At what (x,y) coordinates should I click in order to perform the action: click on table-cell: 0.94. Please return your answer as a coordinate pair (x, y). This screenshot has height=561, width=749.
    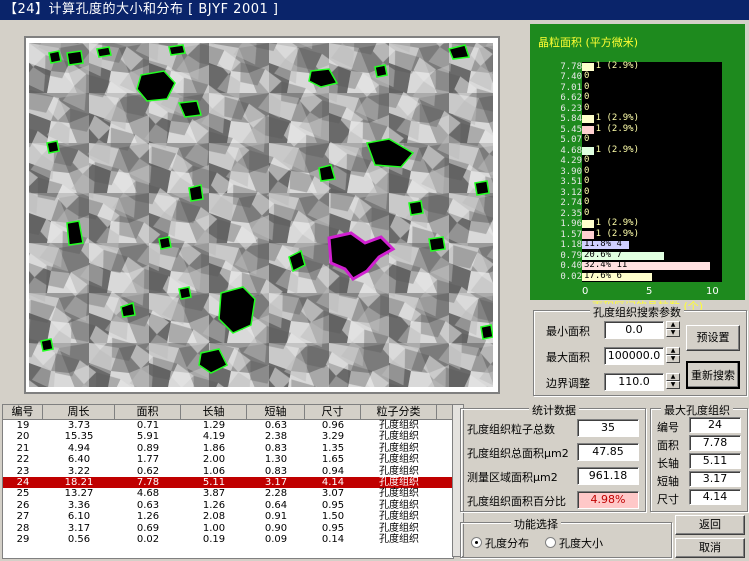
    Looking at the image, I should click on (333, 471).